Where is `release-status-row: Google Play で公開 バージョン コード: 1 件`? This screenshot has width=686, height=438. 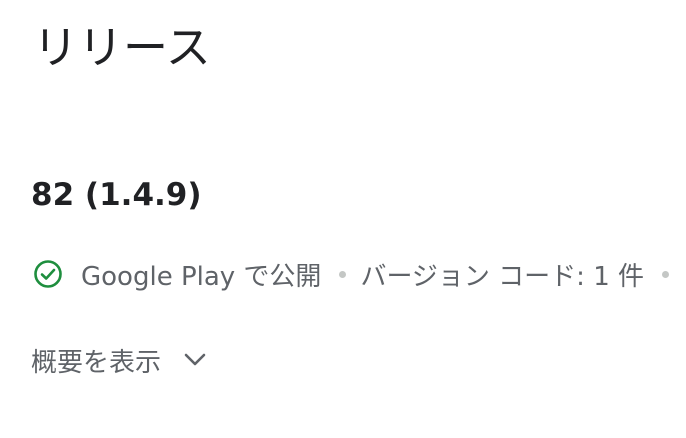 release-status-row: Google Play で公開 バージョン コード: 1 件 is located at coordinates (359, 274).